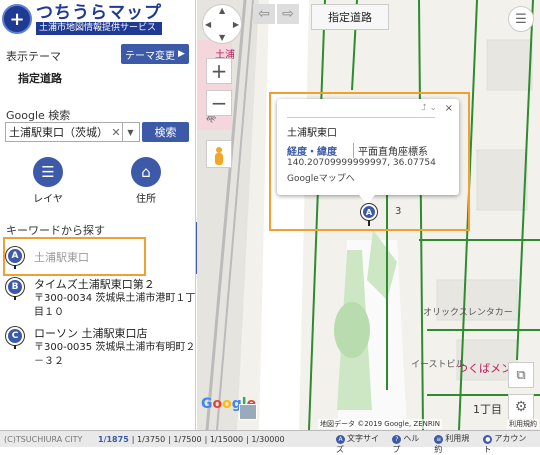  Describe the element at coordinates (17, 19) in the screenshot. I see `city-emblem-icon: +` at that location.